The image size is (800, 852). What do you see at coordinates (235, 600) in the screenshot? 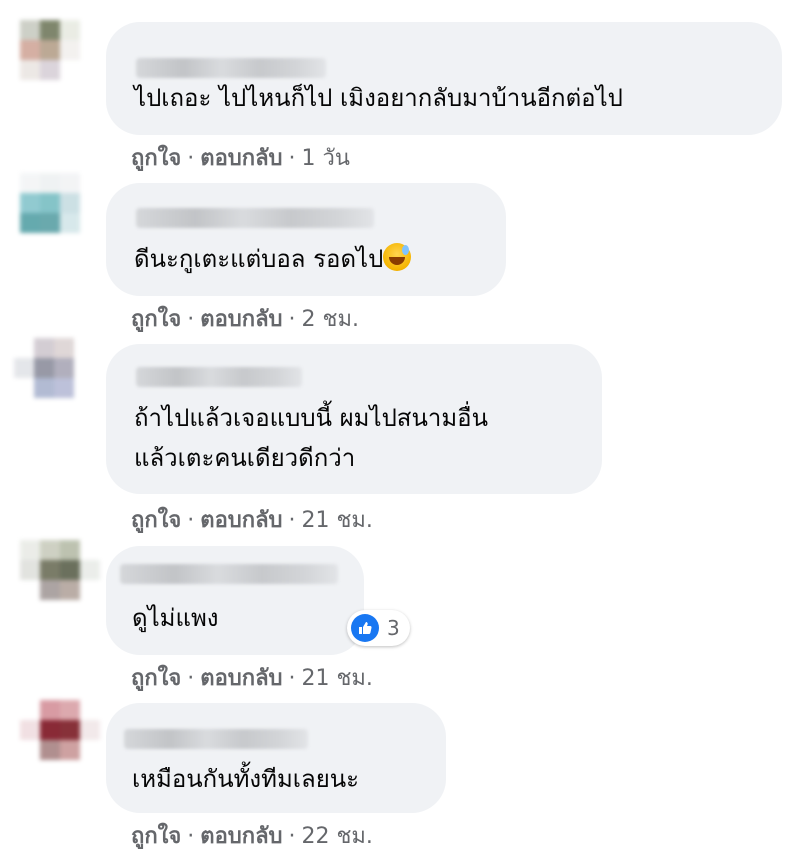
I see `comment-bubble: ดูไม่แพง` at bounding box center [235, 600].